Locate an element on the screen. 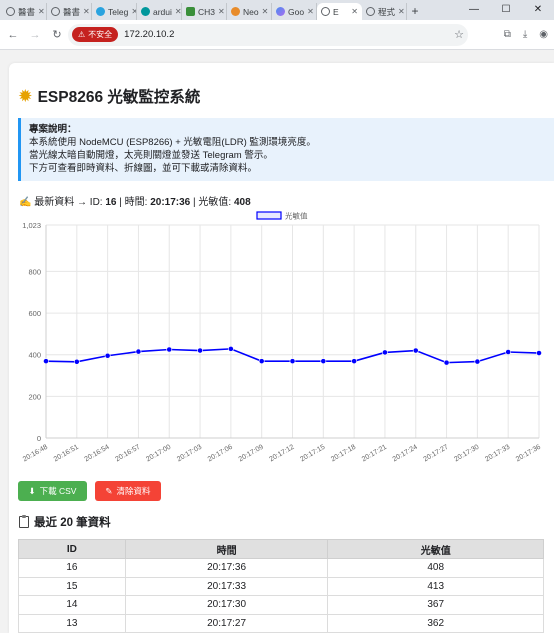  cell-id: 16 is located at coordinates (72, 568).